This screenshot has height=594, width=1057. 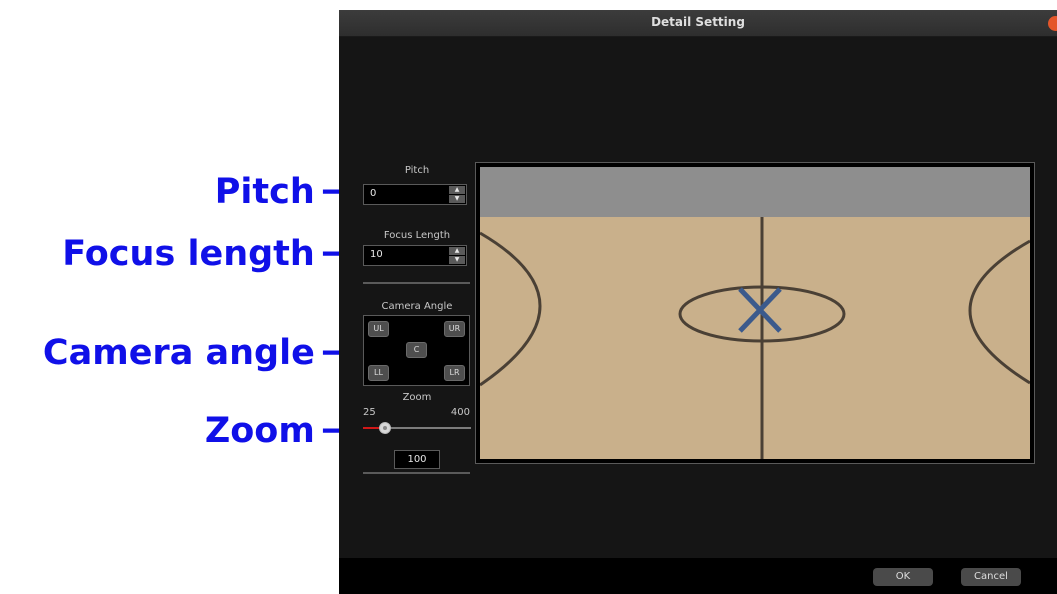 What do you see at coordinates (991, 577) in the screenshot?
I see `cancel-button: Cancel` at bounding box center [991, 577].